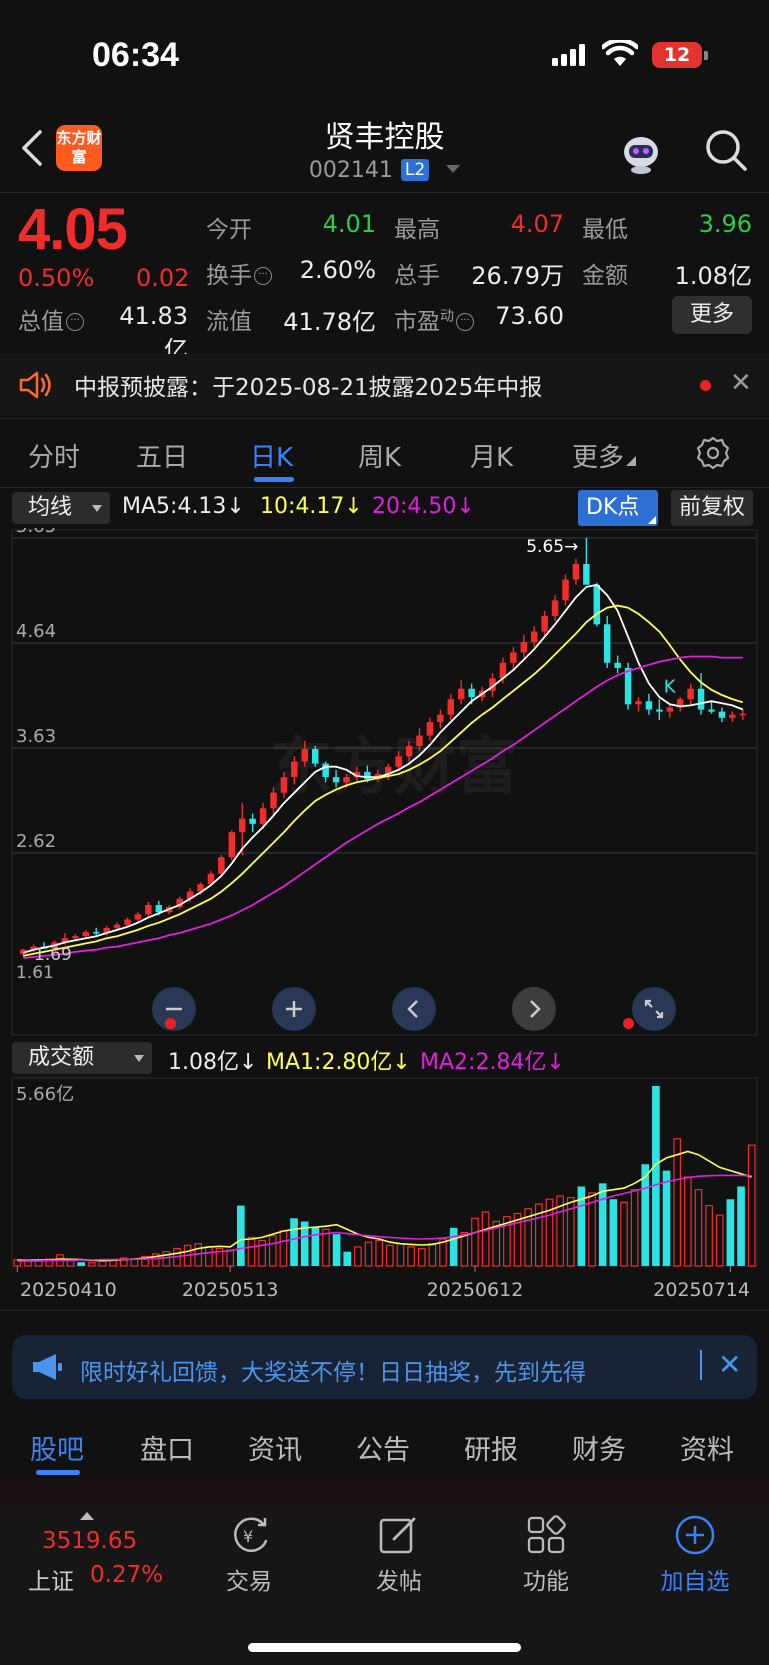  Describe the element at coordinates (294, 1009) in the screenshot. I see `zoom-in-button` at that location.